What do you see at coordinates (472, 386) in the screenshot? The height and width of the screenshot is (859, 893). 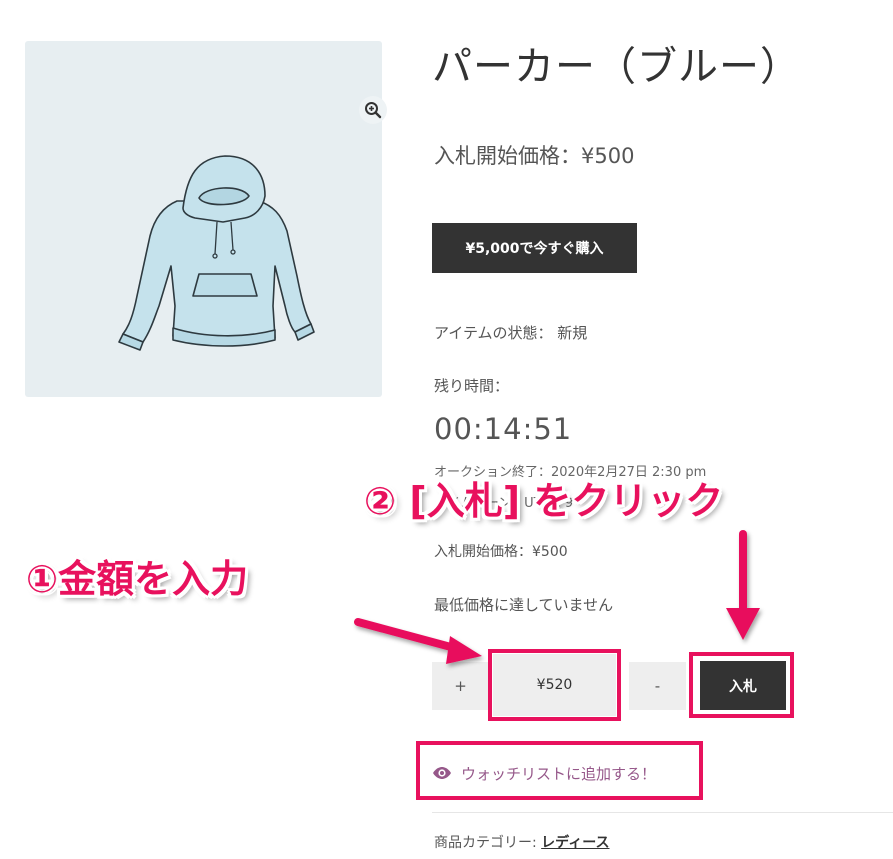 I see `time-left-label: 残り時間：` at bounding box center [472, 386].